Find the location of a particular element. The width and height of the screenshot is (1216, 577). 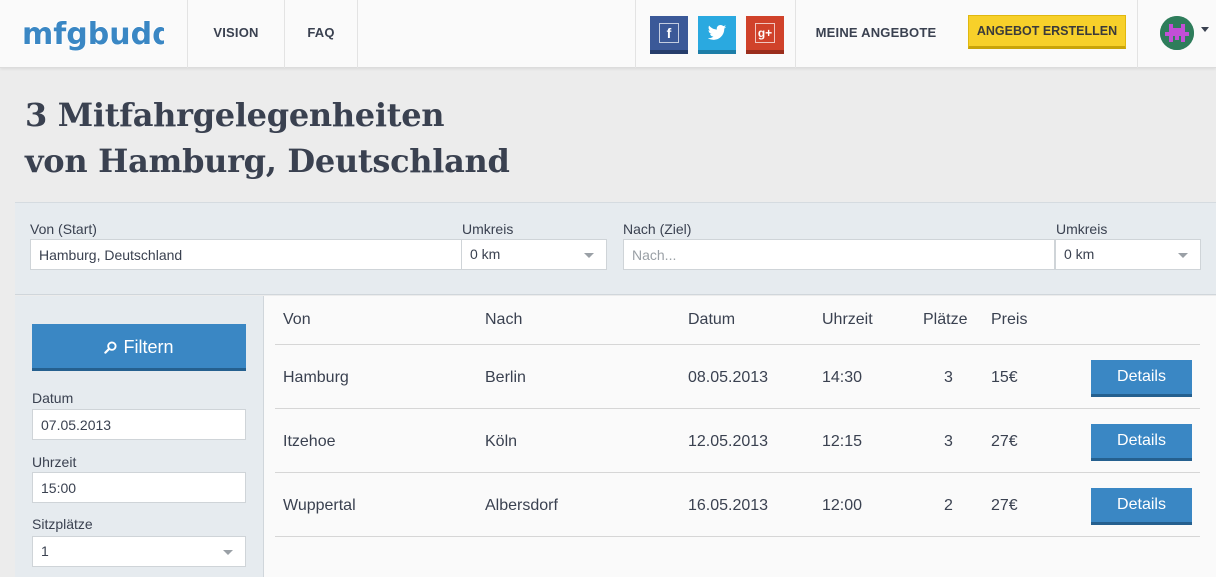

radius-from-select: 0 km is located at coordinates (534, 254).